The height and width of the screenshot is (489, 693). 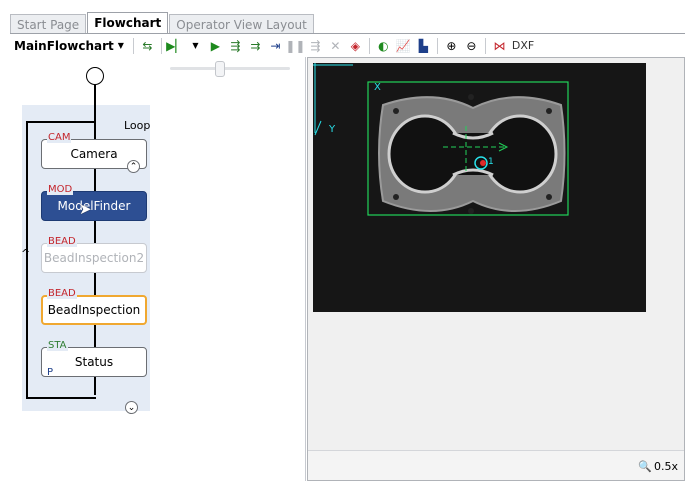 I want to click on tab-start-page: Start Page, so click(x=48, y=23).